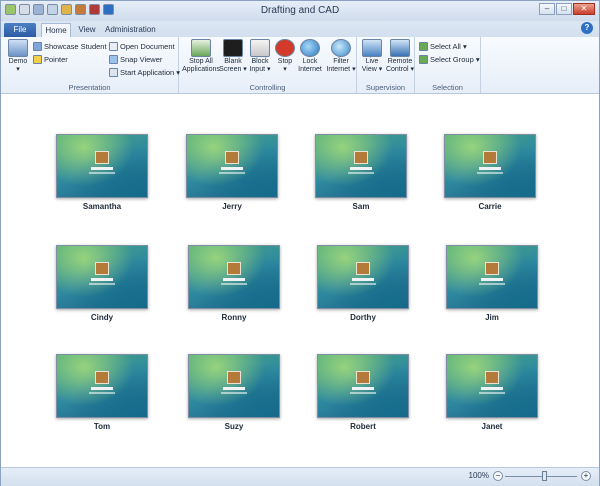  What do you see at coordinates (147, 46) in the screenshot?
I see `open-document-label: Open Document` at bounding box center [147, 46].